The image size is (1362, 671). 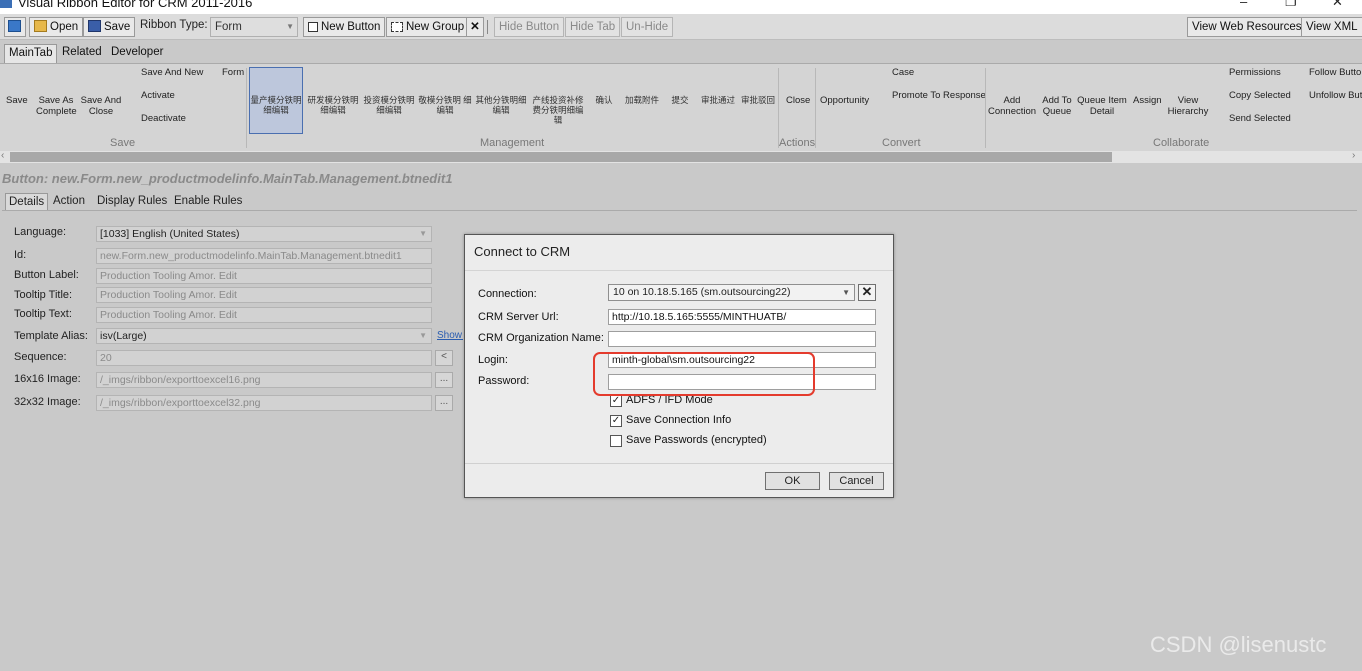 I want to click on delete-connection-button: ✕, so click(x=867, y=292).